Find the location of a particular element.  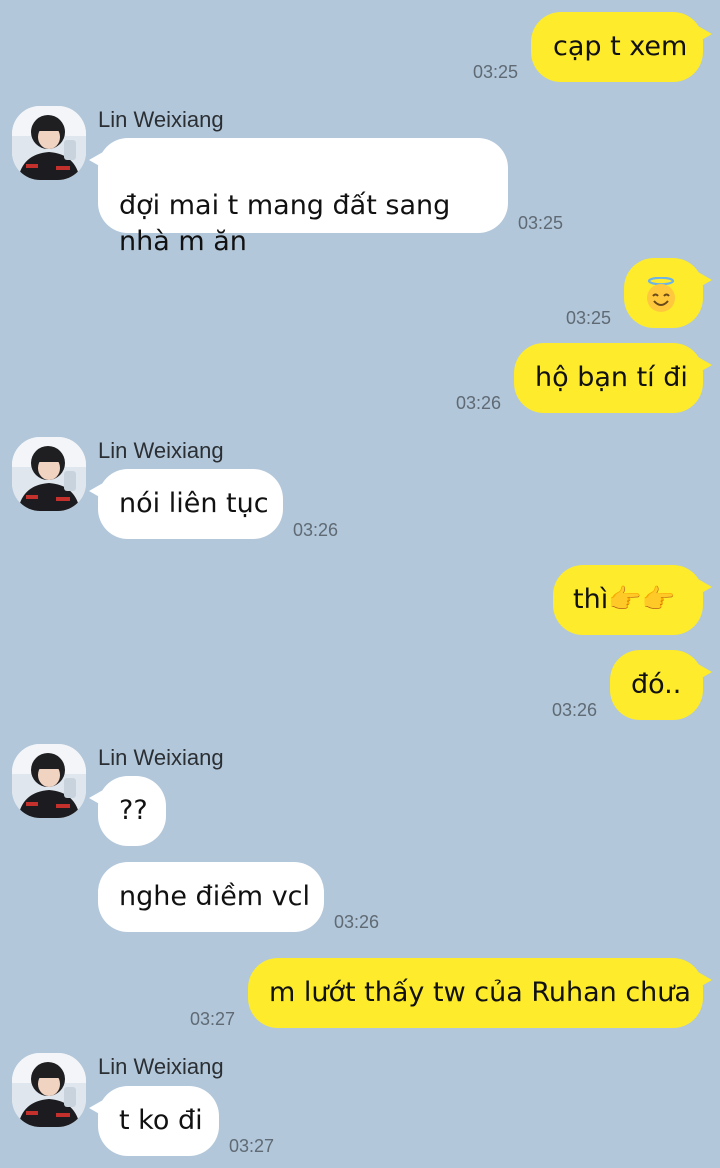

contact-message-bubble: nghe điềm vcl is located at coordinates (211, 897).